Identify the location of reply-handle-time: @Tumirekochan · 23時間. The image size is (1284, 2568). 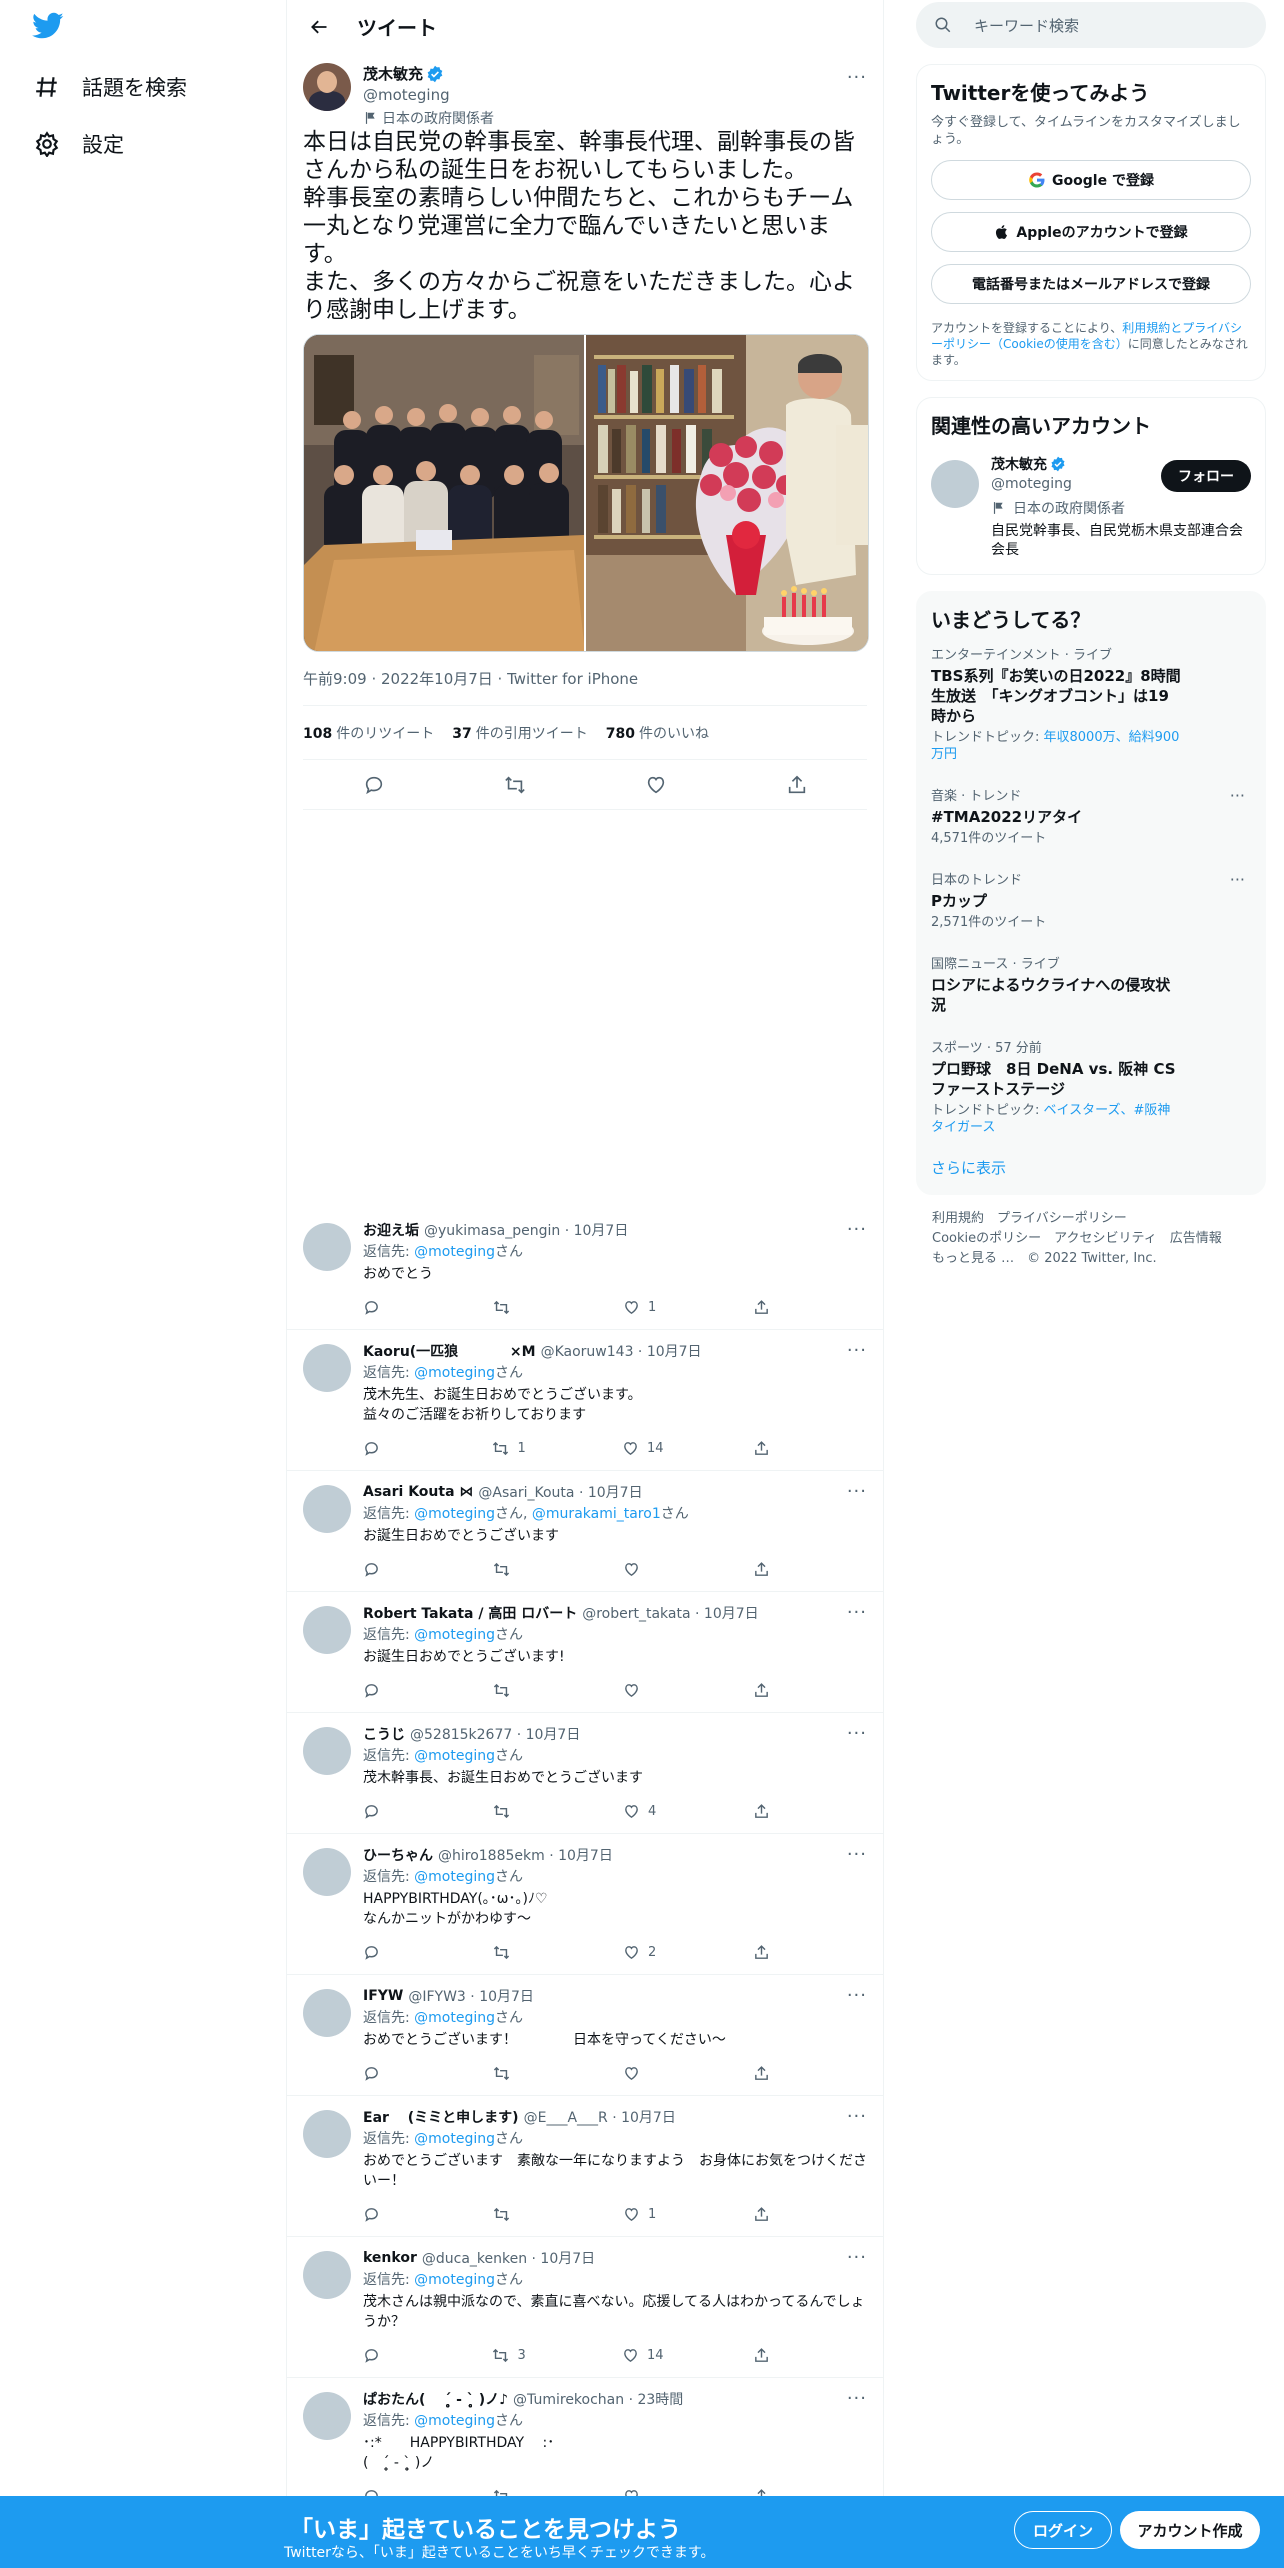
(598, 2399).